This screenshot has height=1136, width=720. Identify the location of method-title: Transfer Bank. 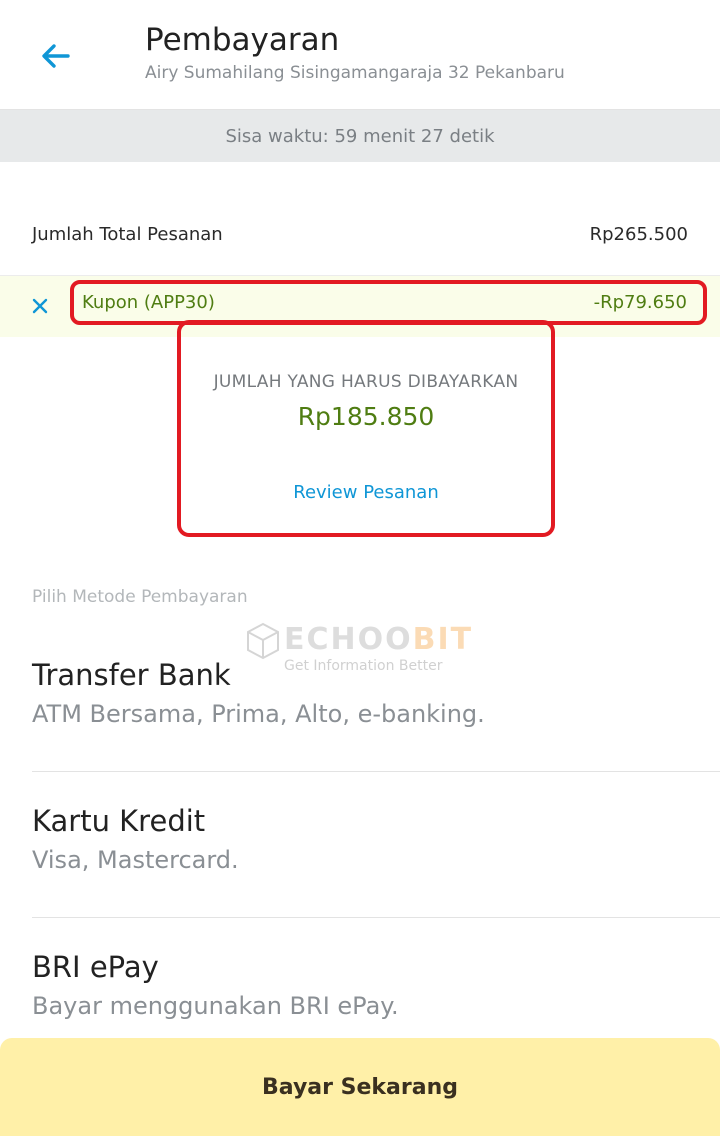
(131, 675).